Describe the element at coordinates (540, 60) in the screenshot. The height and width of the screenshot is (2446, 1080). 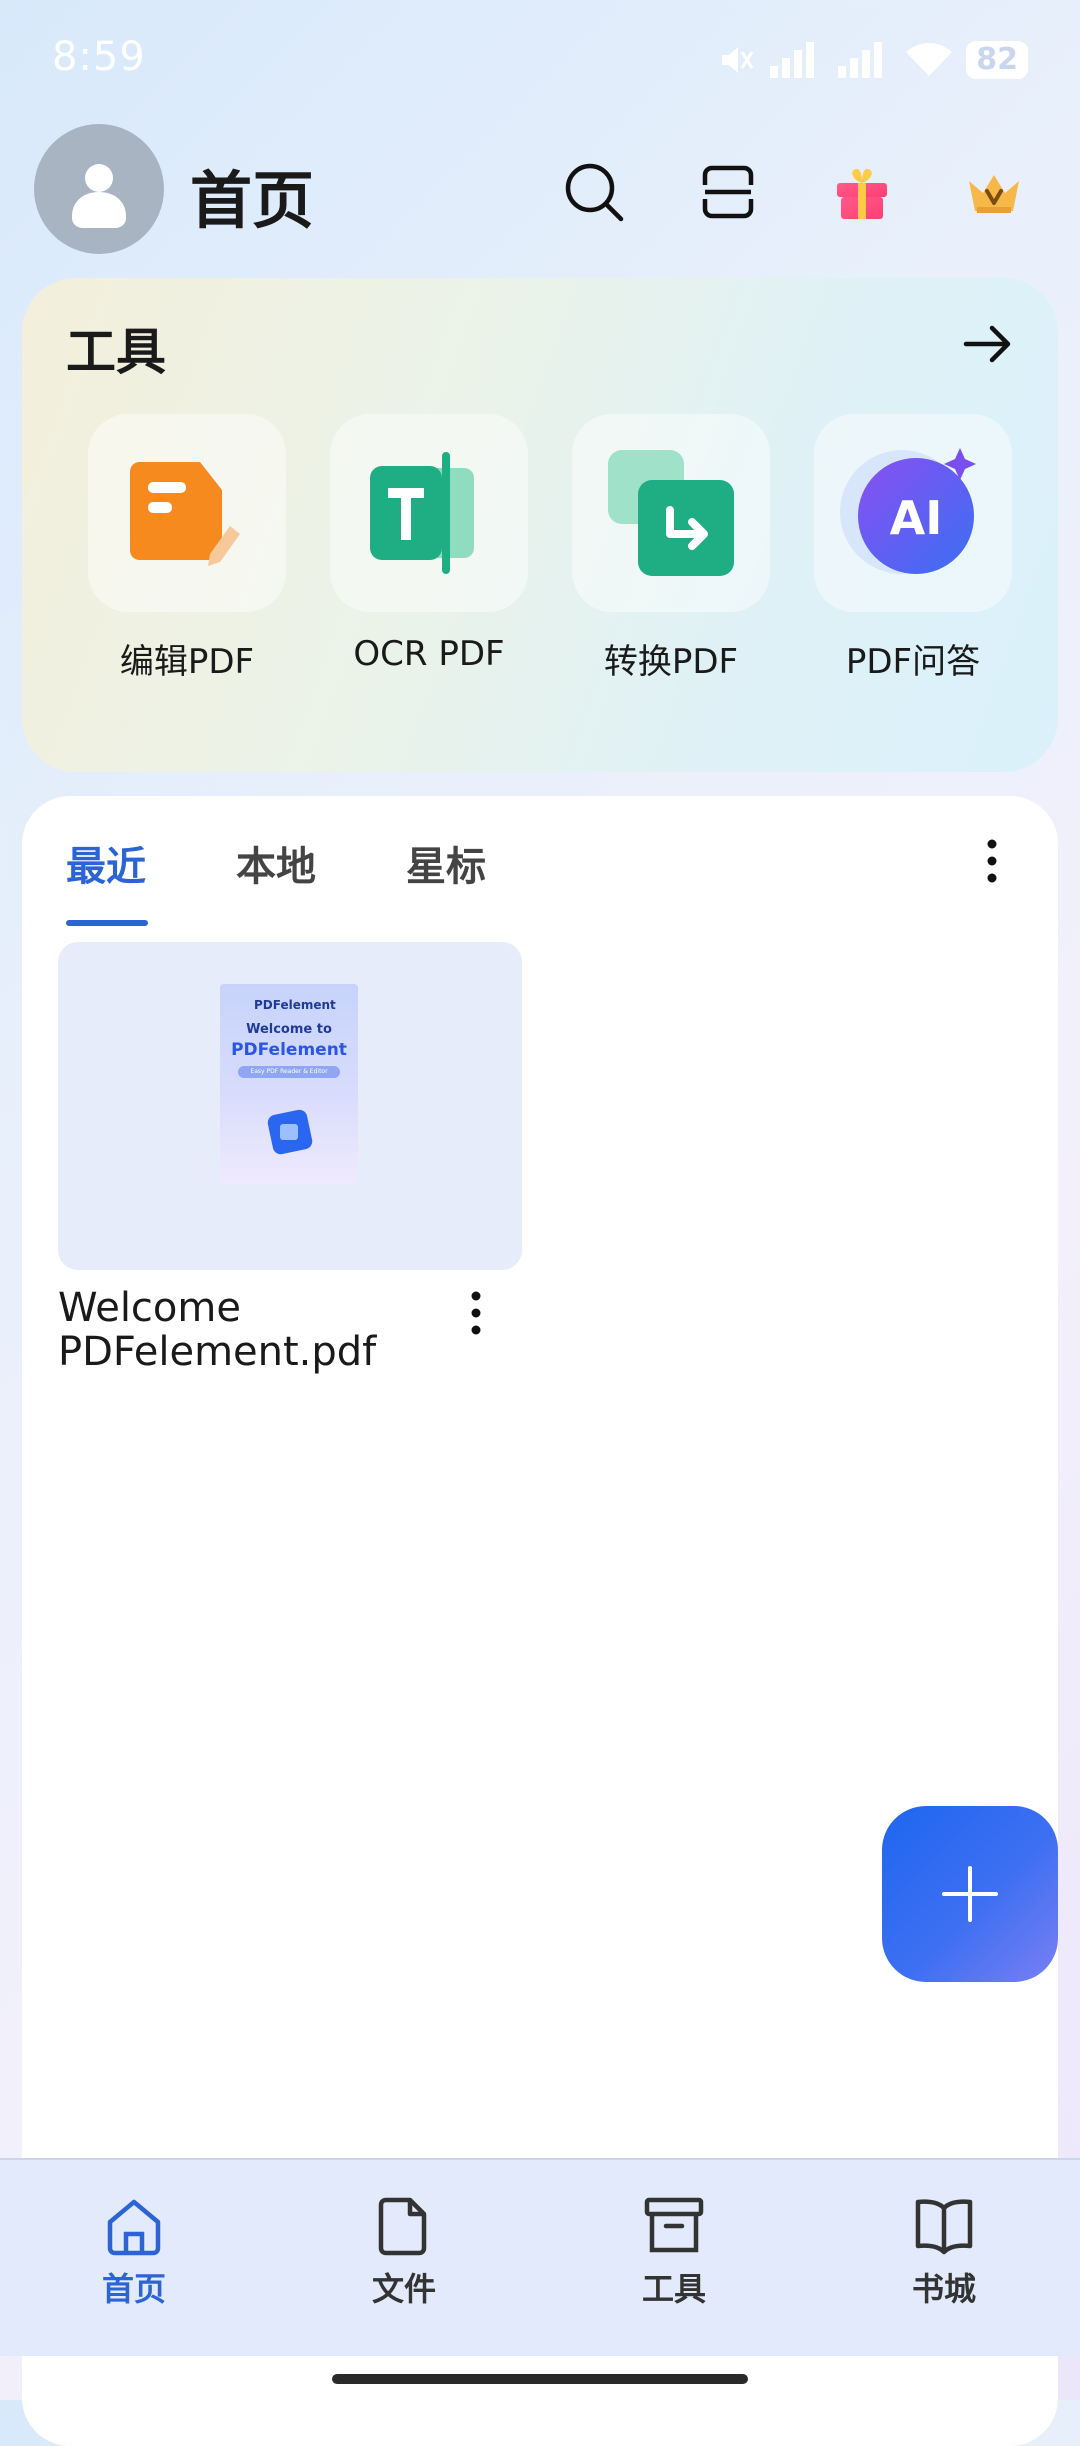
I see `status-bar: 8:59 82` at that location.